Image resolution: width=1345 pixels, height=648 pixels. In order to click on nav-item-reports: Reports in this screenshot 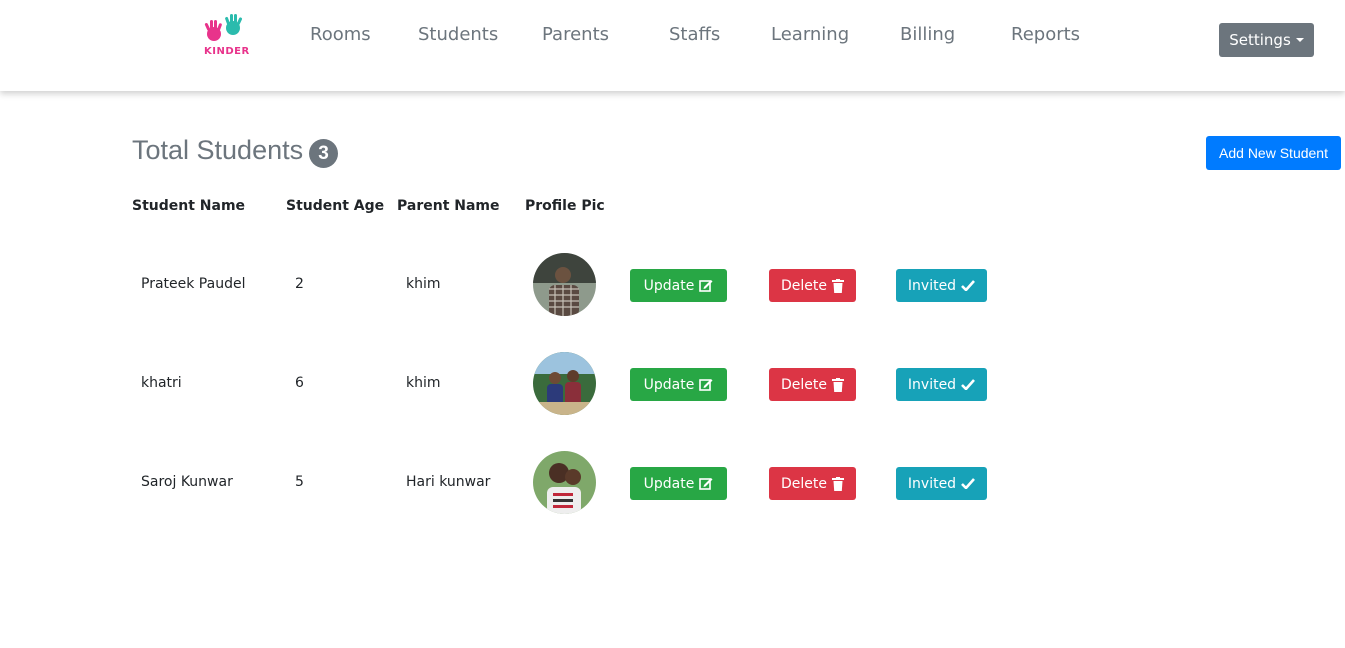, I will do `click(1045, 34)`.